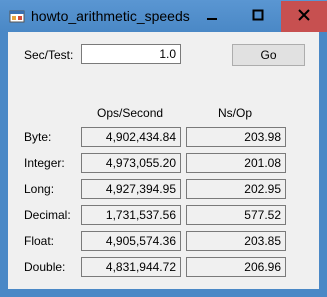 Image resolution: width=327 pixels, height=297 pixels. I want to click on ops-per-second-field: 4,973,055.20, so click(131, 163).